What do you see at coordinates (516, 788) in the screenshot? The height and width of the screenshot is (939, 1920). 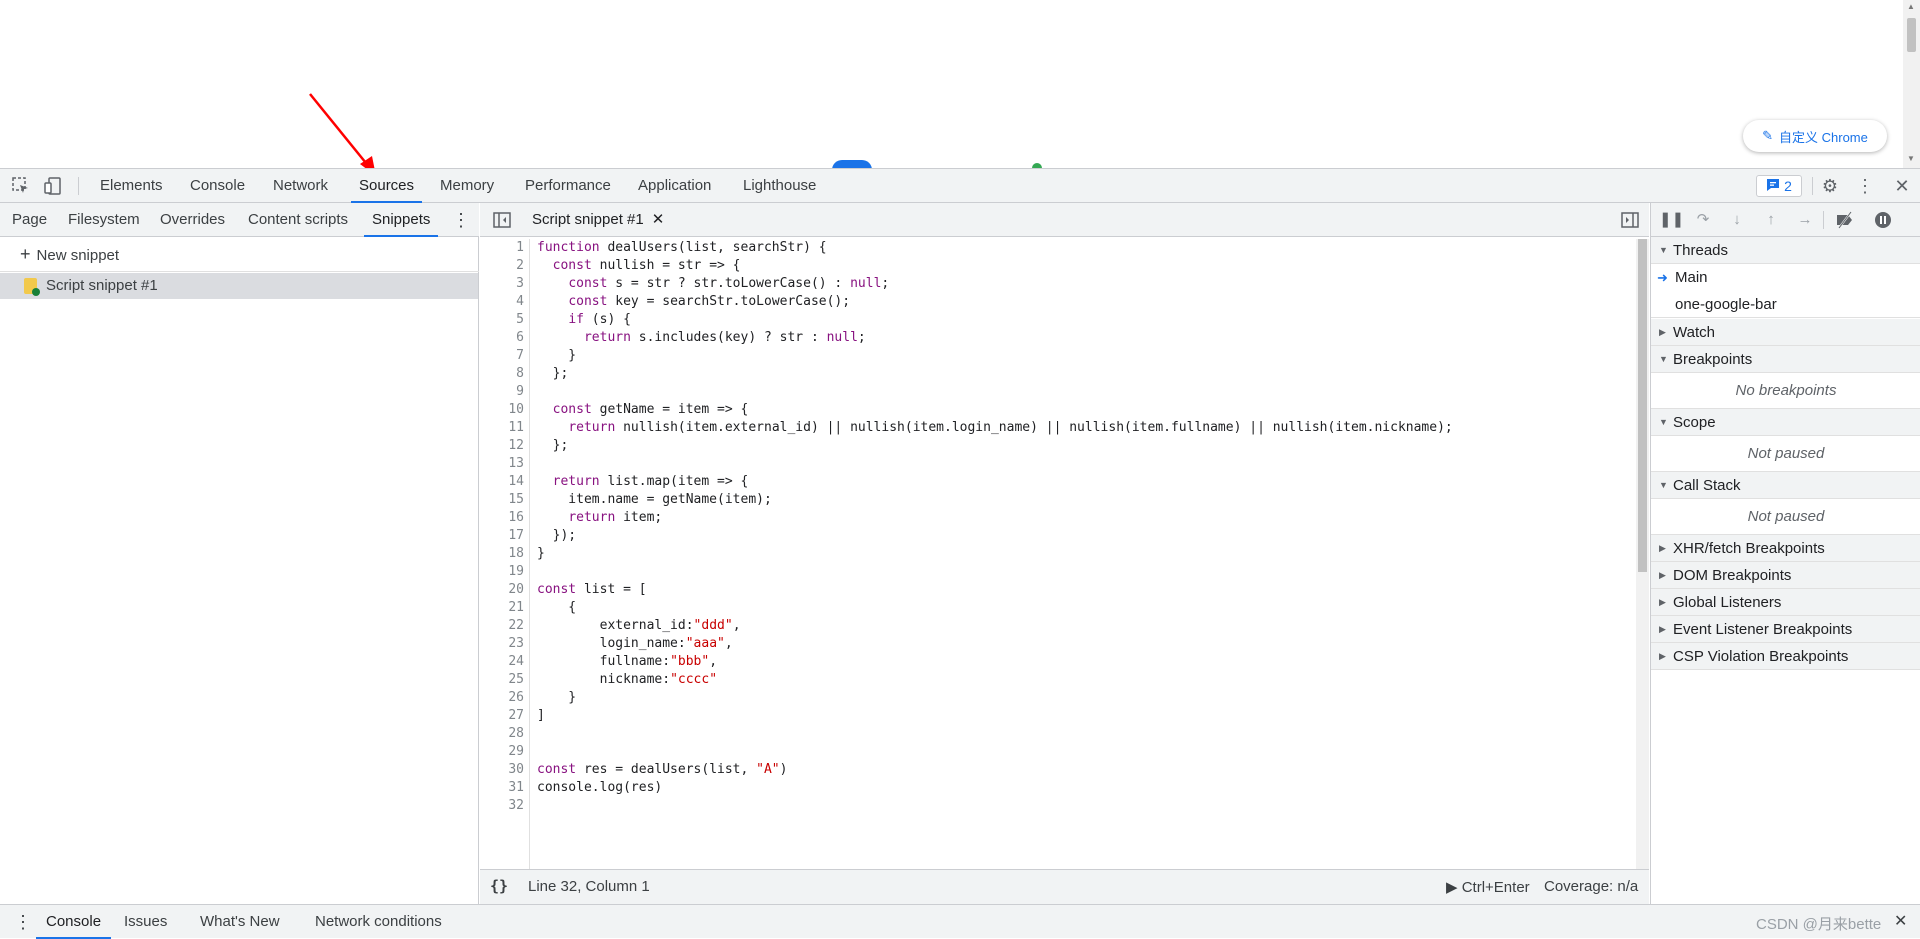 I see `line-number: 31` at bounding box center [516, 788].